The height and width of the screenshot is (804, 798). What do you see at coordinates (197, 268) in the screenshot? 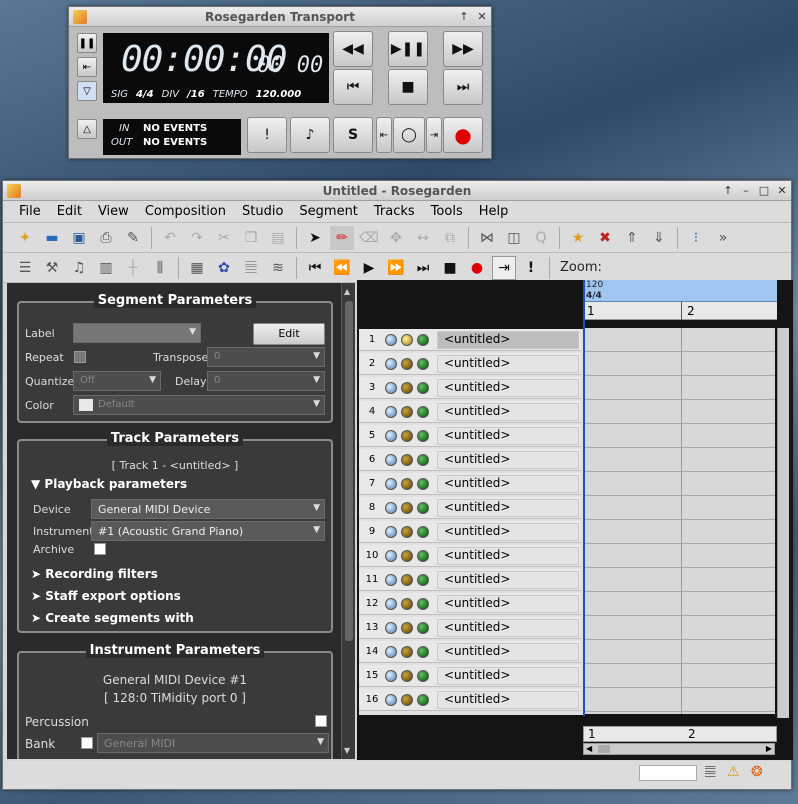
I see `midi-mixer-icon: ▦` at bounding box center [197, 268].